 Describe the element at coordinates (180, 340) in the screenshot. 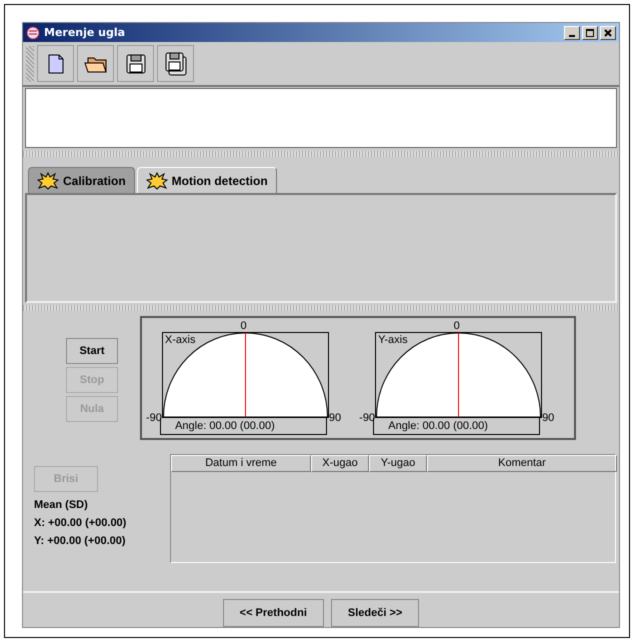

I see `axis-label: X-axis` at that location.